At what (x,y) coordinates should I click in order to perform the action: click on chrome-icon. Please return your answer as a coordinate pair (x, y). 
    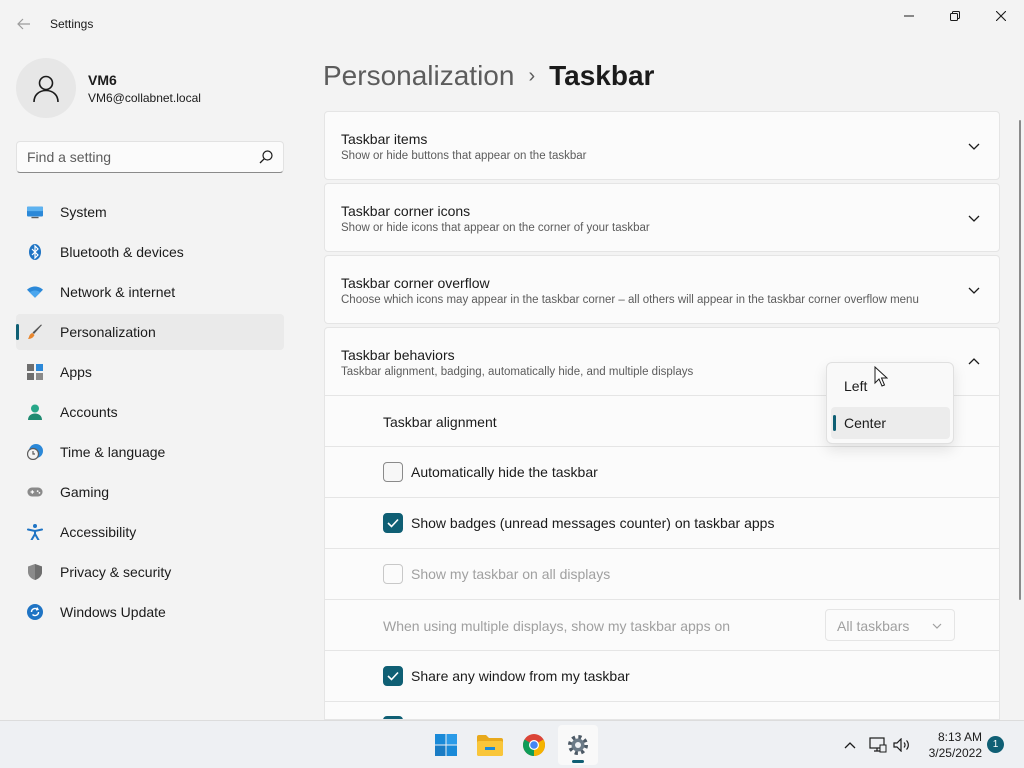
    Looking at the image, I should click on (534, 745).